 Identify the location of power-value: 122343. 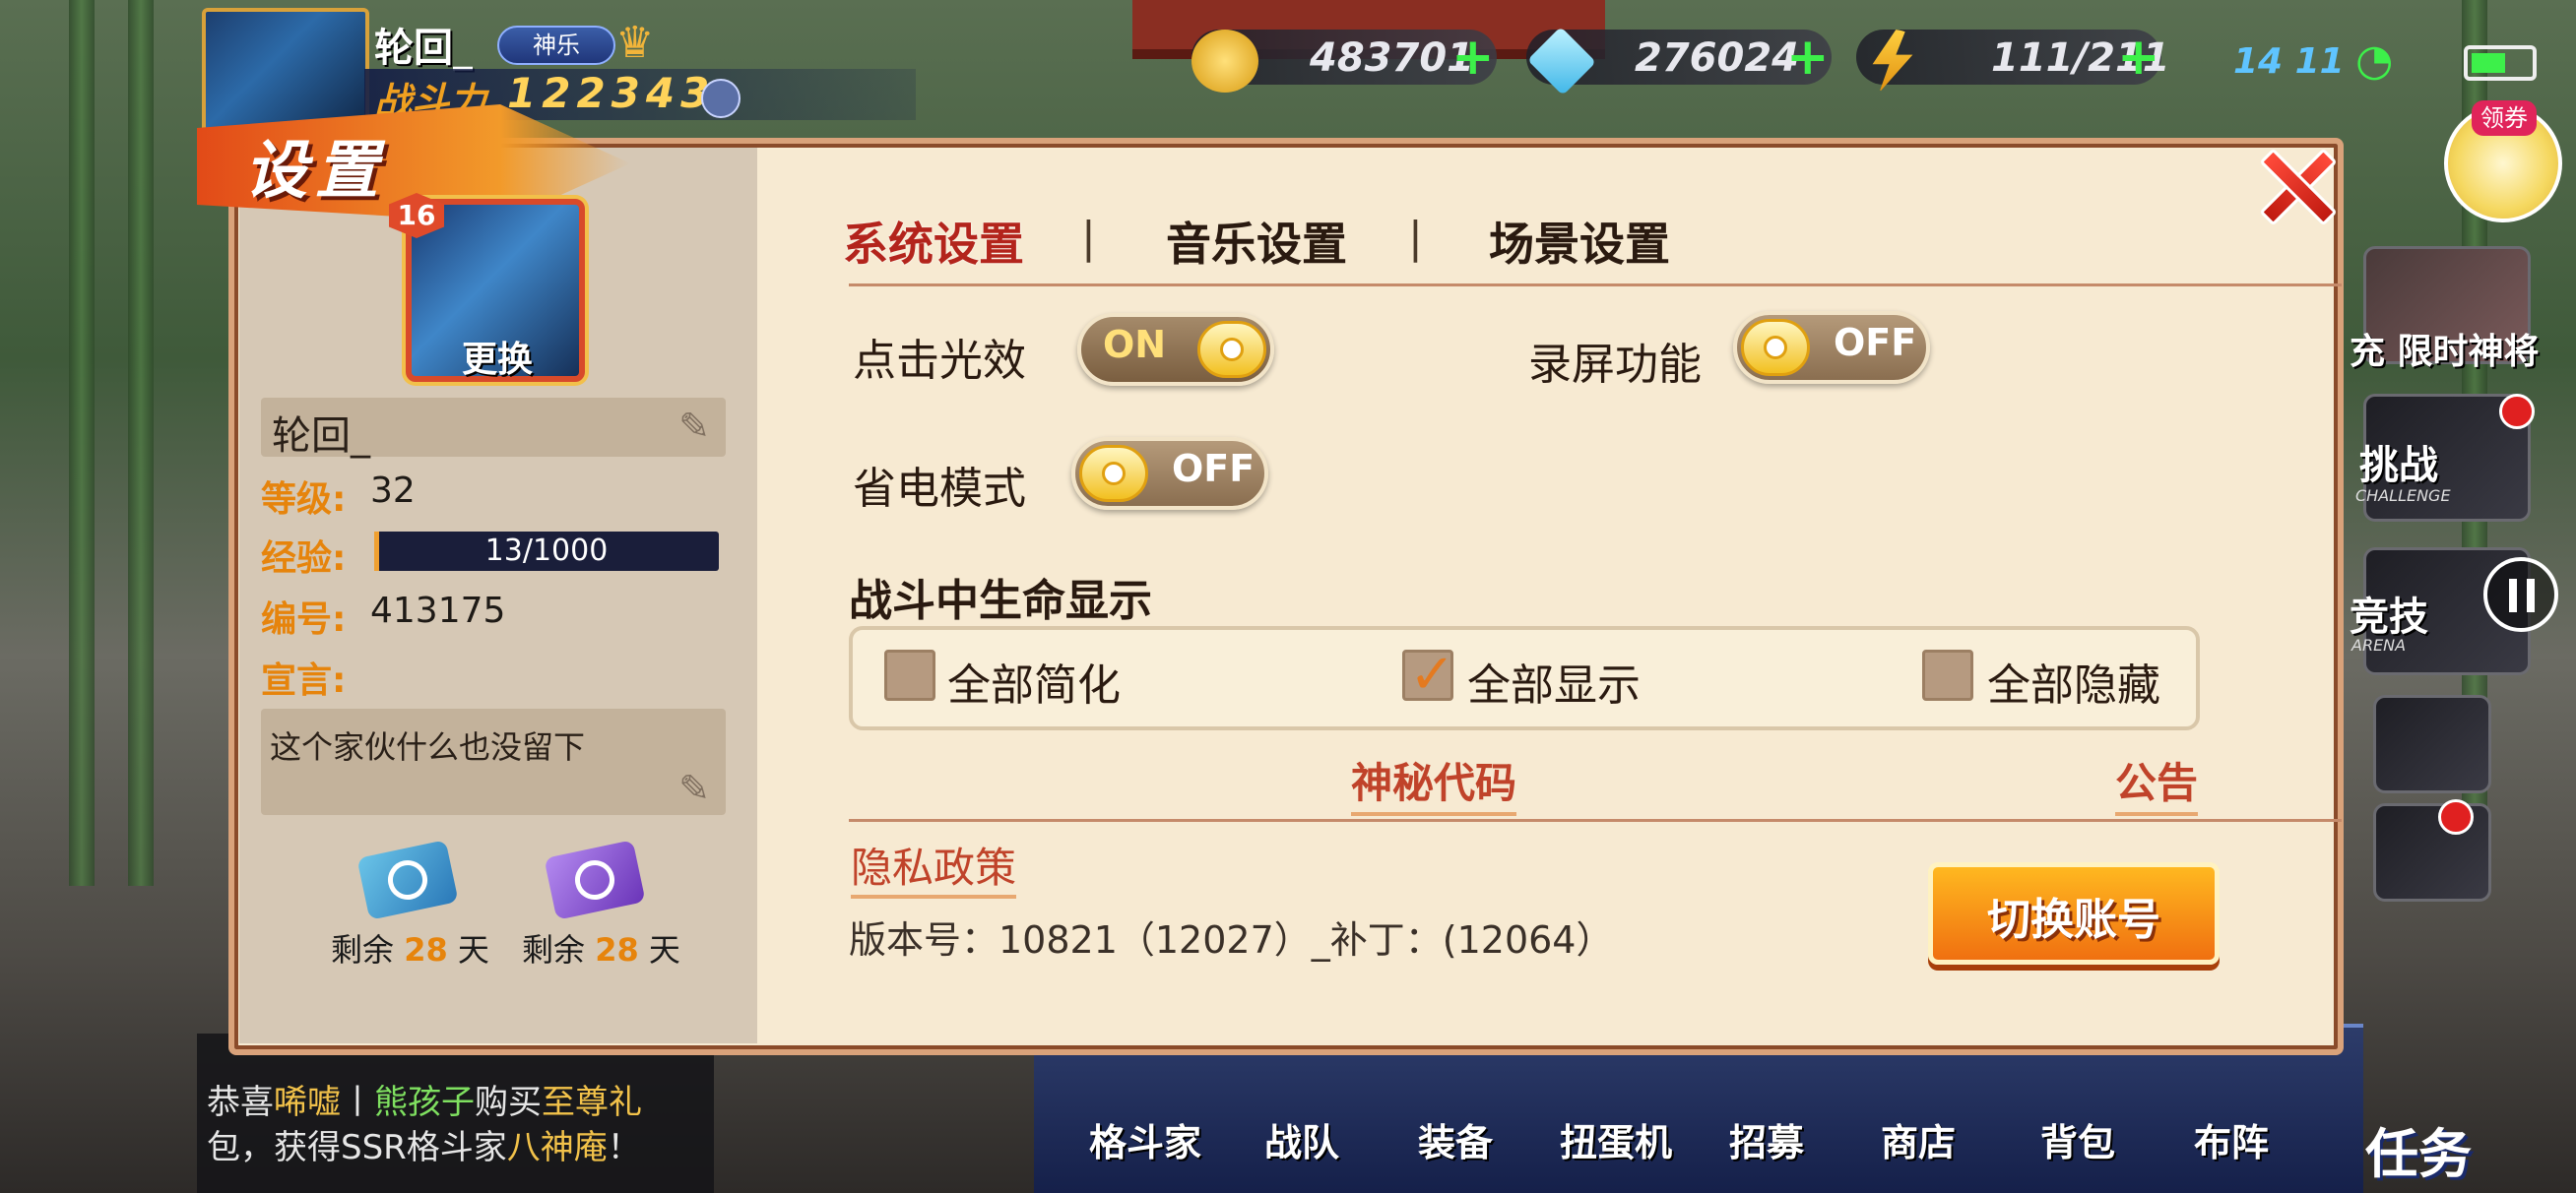
(611, 93).